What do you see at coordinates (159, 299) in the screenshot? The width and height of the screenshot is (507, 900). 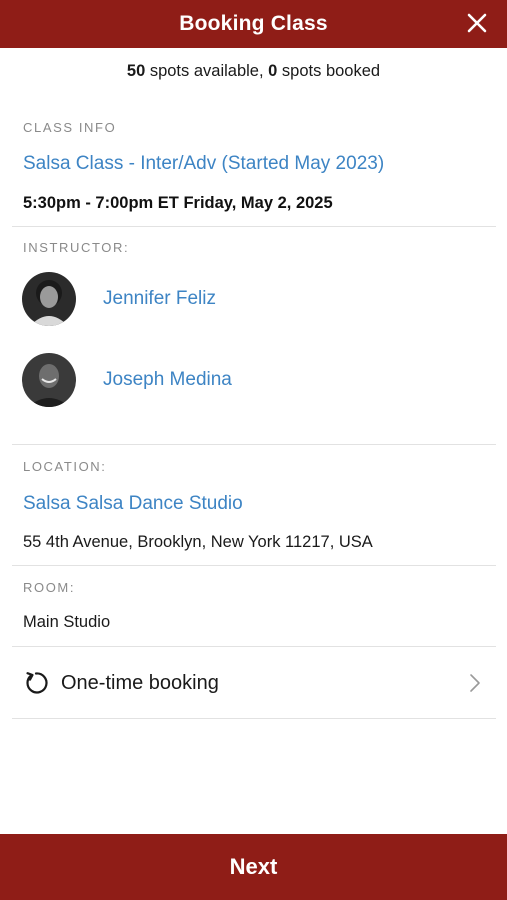 I see `instructor-name: Jennifer Feliz` at bounding box center [159, 299].